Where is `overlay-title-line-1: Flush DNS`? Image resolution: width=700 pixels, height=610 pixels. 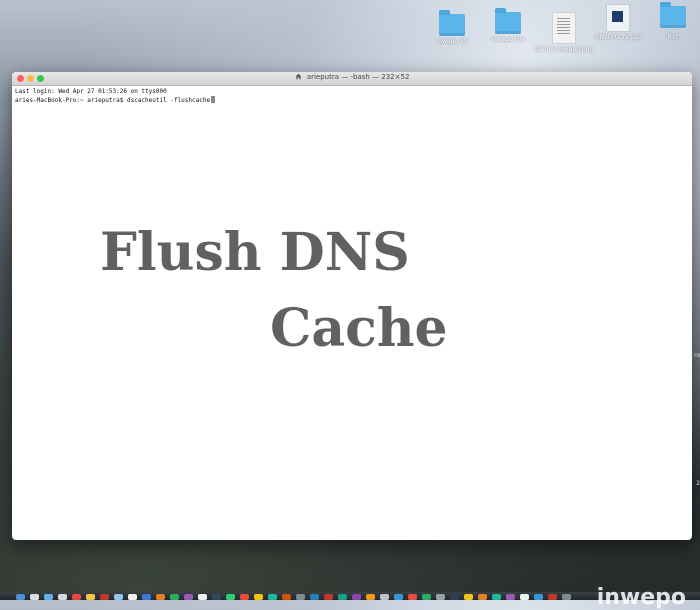 overlay-title-line-1: Flush DNS is located at coordinates (255, 252).